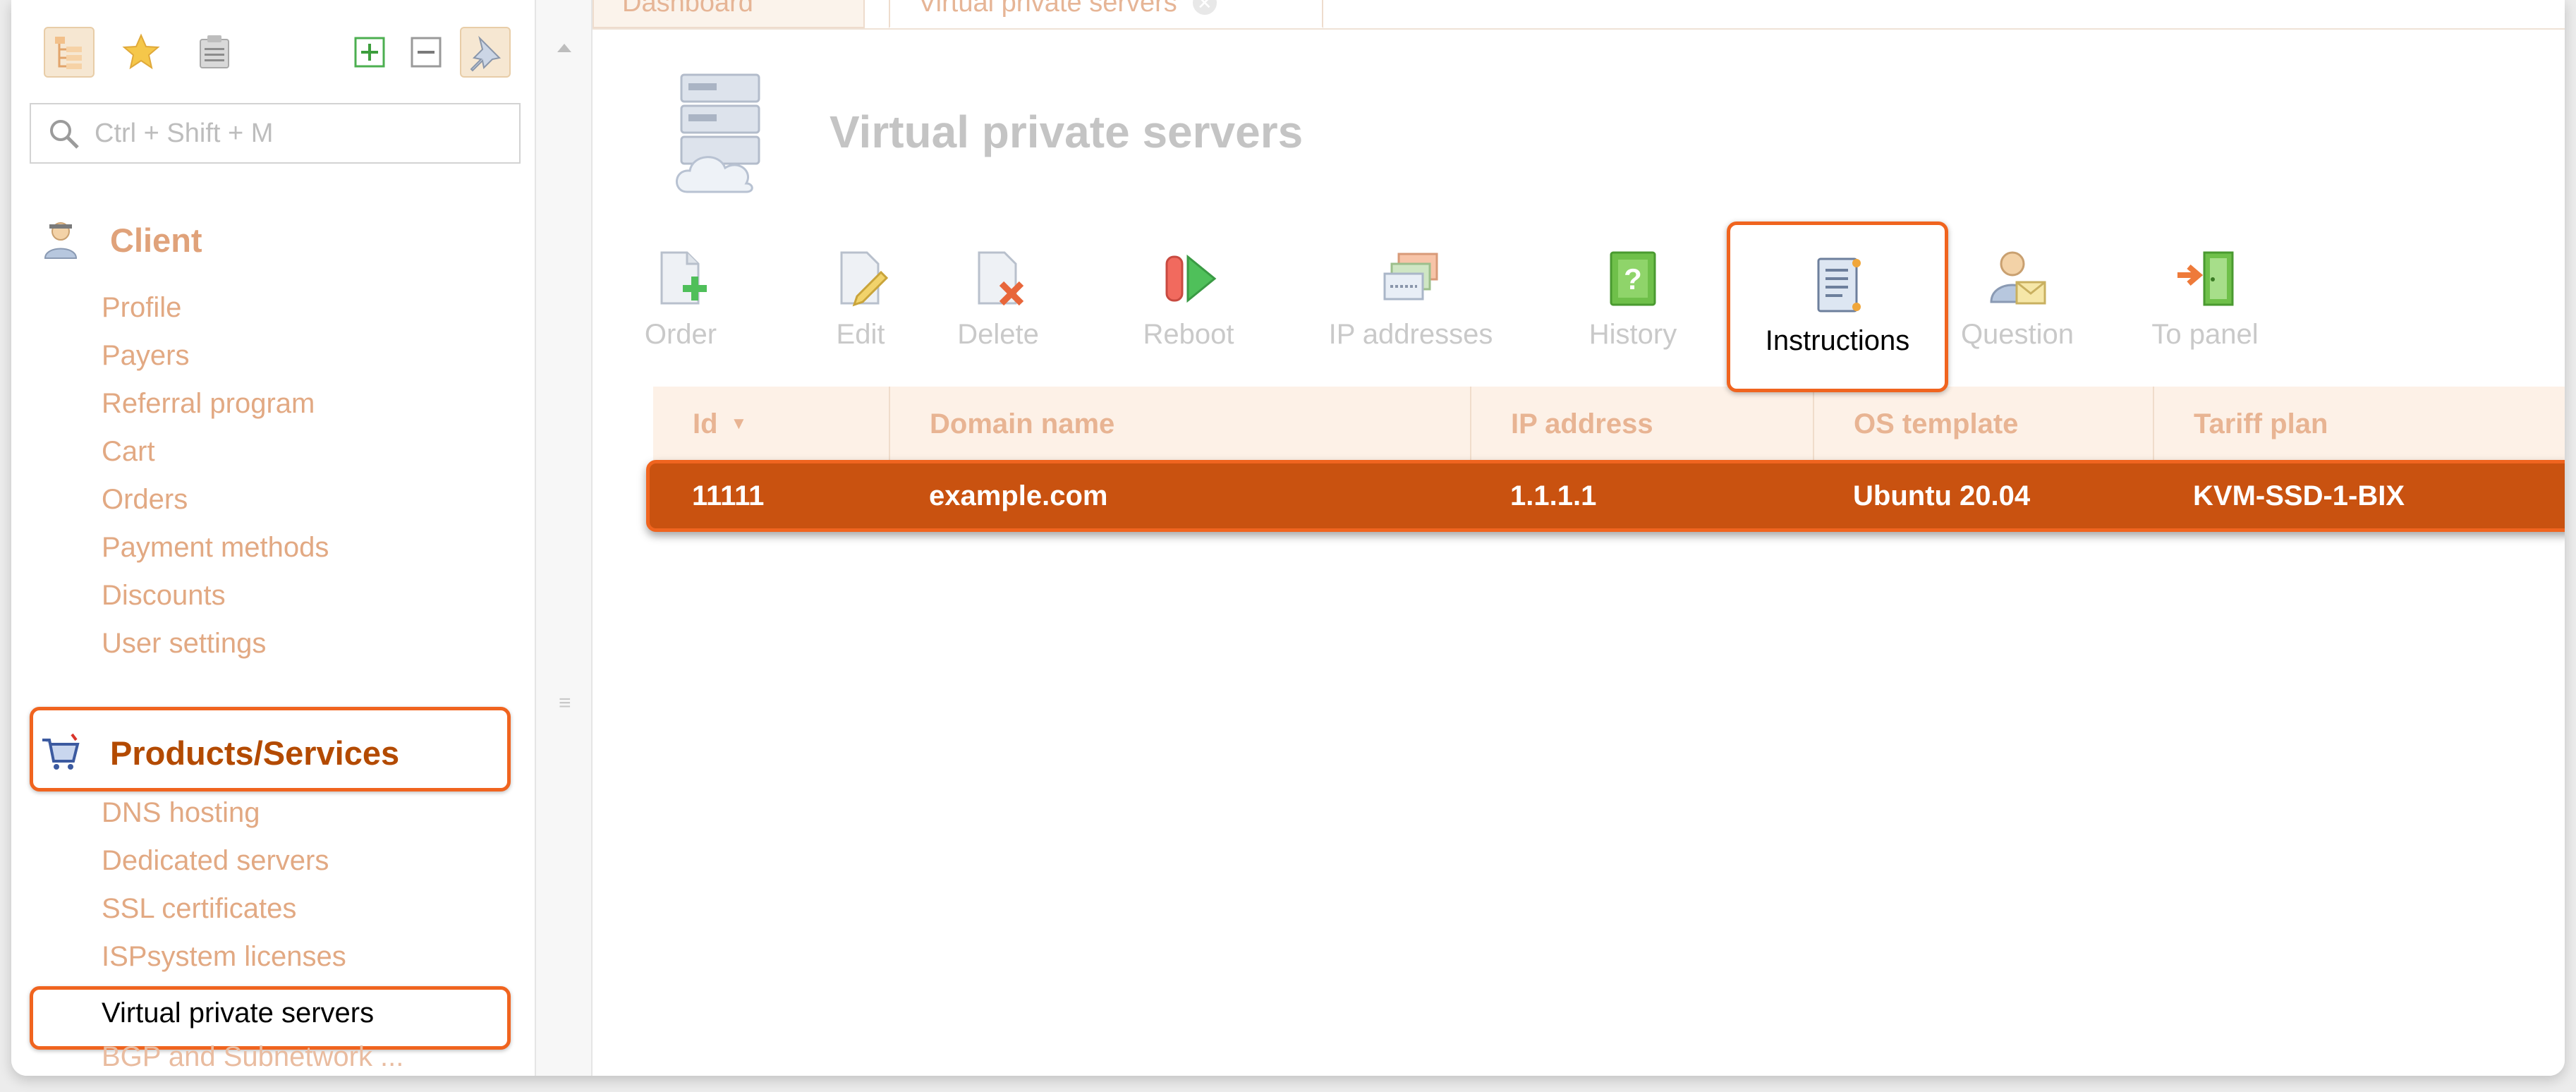 The width and height of the screenshot is (2576, 1092). I want to click on ip-addresses-button: IP addresses, so click(1410, 299).